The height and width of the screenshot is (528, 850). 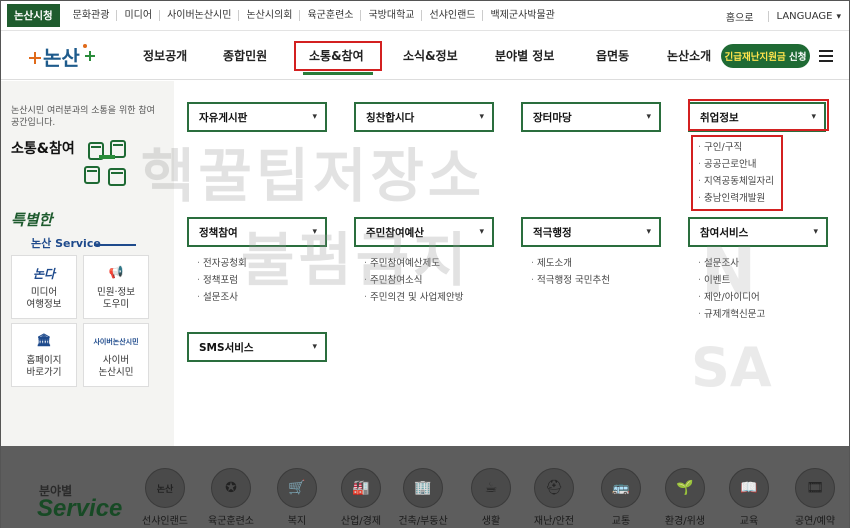 What do you see at coordinates (685, 521) in the screenshot?
I see `field-label: 환경/위생` at bounding box center [685, 521].